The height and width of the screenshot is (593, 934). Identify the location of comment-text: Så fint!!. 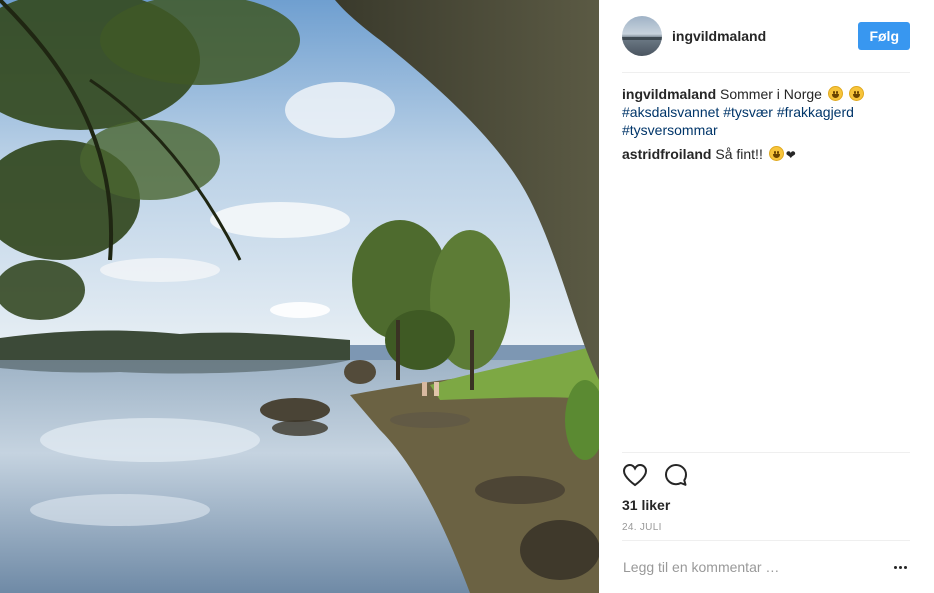
(739, 154).